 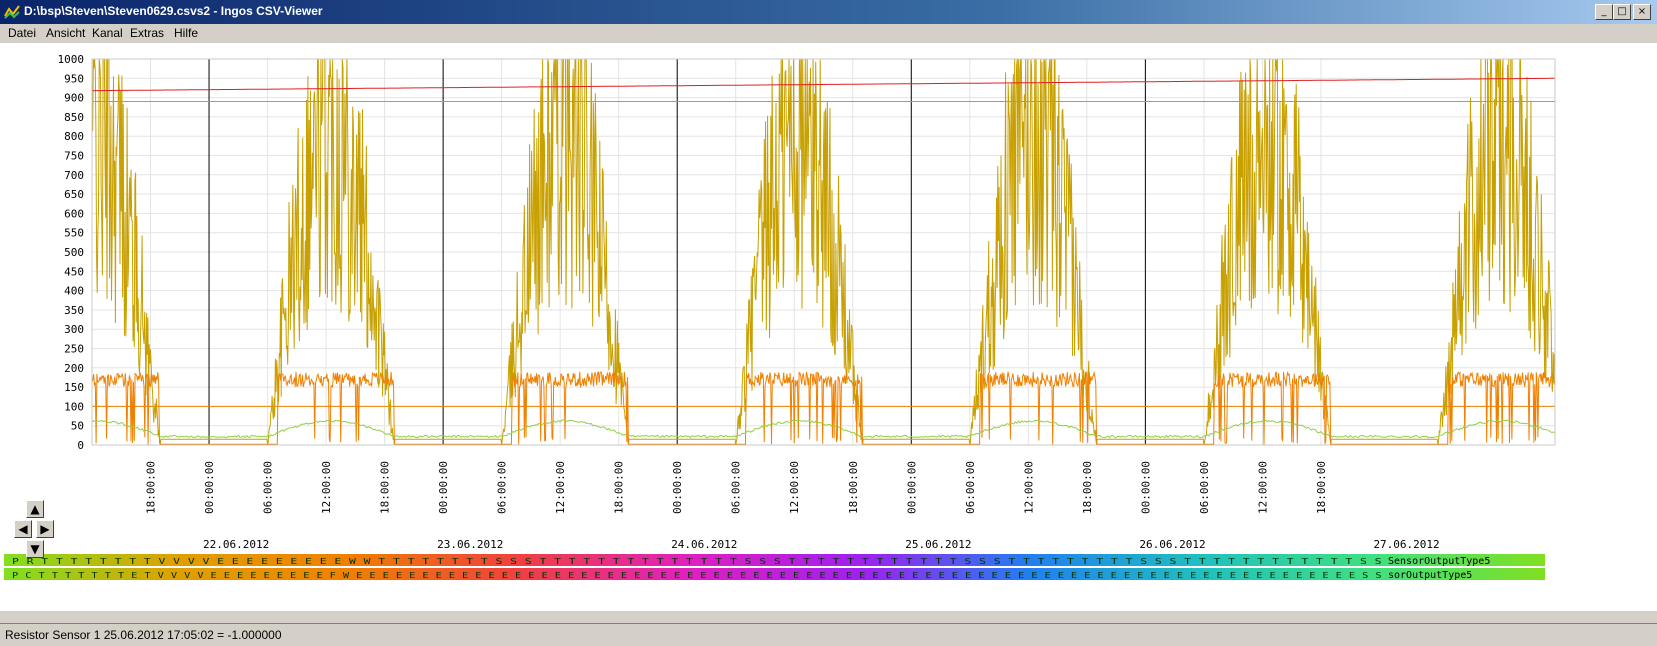 What do you see at coordinates (236, 544) in the screenshot?
I see `date-label: 22.06.2012` at bounding box center [236, 544].